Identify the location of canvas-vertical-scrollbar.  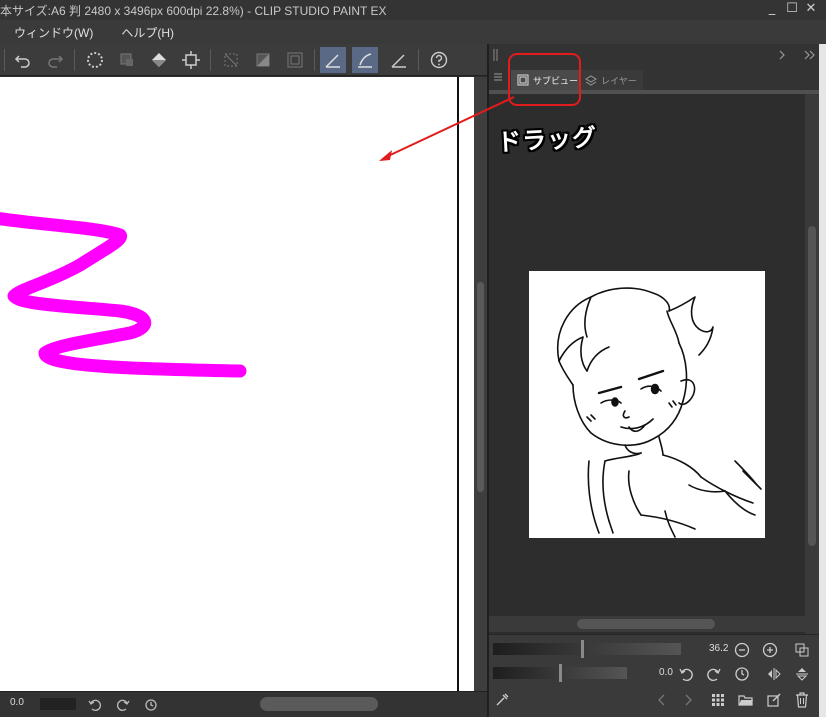
(480, 384).